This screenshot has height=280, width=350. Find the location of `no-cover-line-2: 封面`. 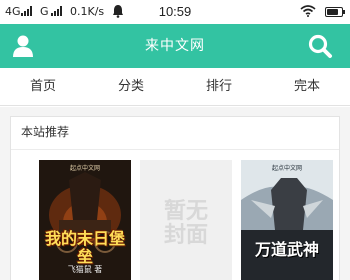

no-cover-line-2: 封面 is located at coordinates (185, 235).